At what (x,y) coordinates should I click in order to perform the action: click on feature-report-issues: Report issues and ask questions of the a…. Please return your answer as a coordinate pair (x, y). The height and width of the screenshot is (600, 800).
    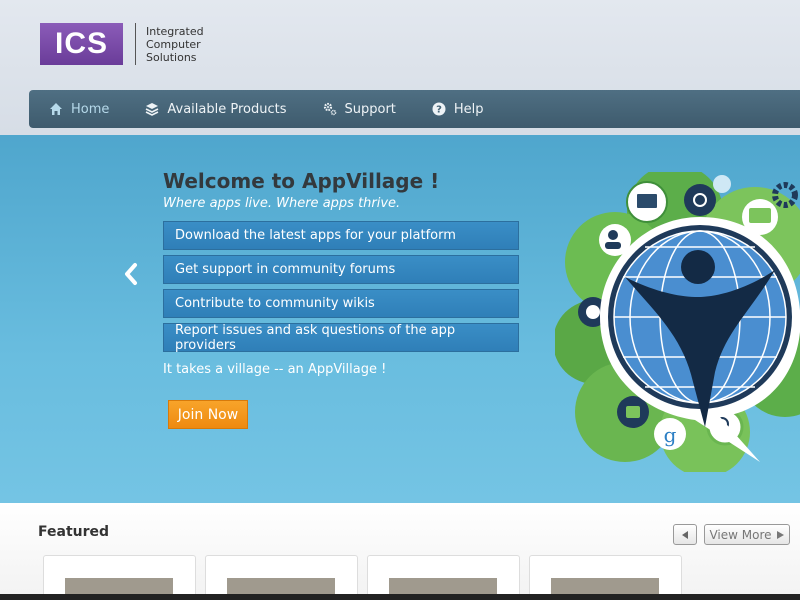
    Looking at the image, I should click on (341, 338).